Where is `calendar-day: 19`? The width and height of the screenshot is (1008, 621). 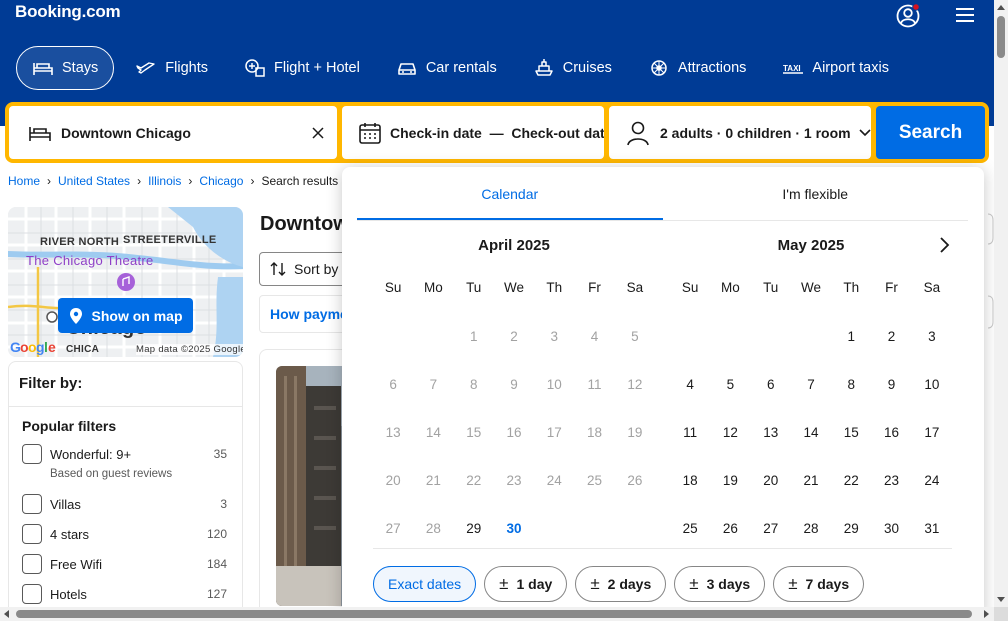
calendar-day: 19 is located at coordinates (730, 481).